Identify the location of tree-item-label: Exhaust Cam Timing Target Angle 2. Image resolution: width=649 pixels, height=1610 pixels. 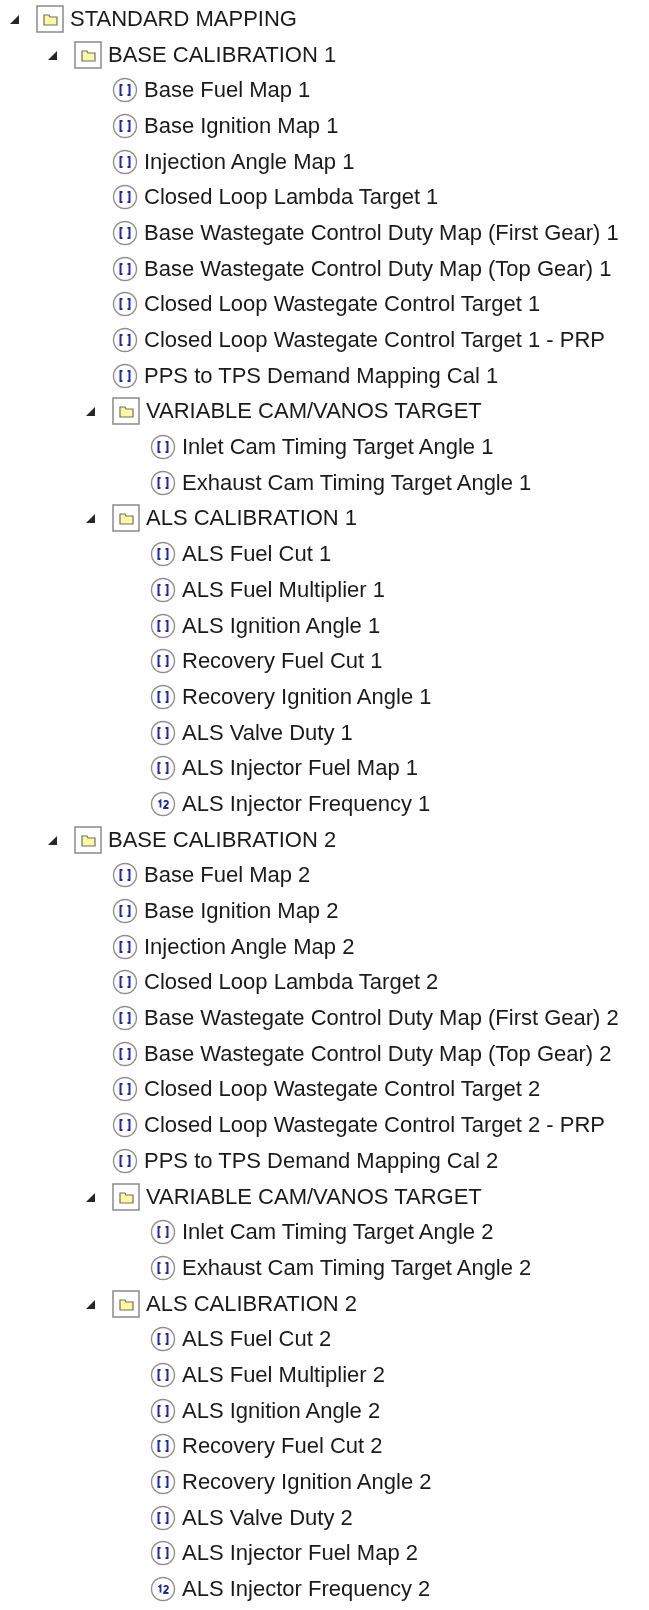
(357, 1267).